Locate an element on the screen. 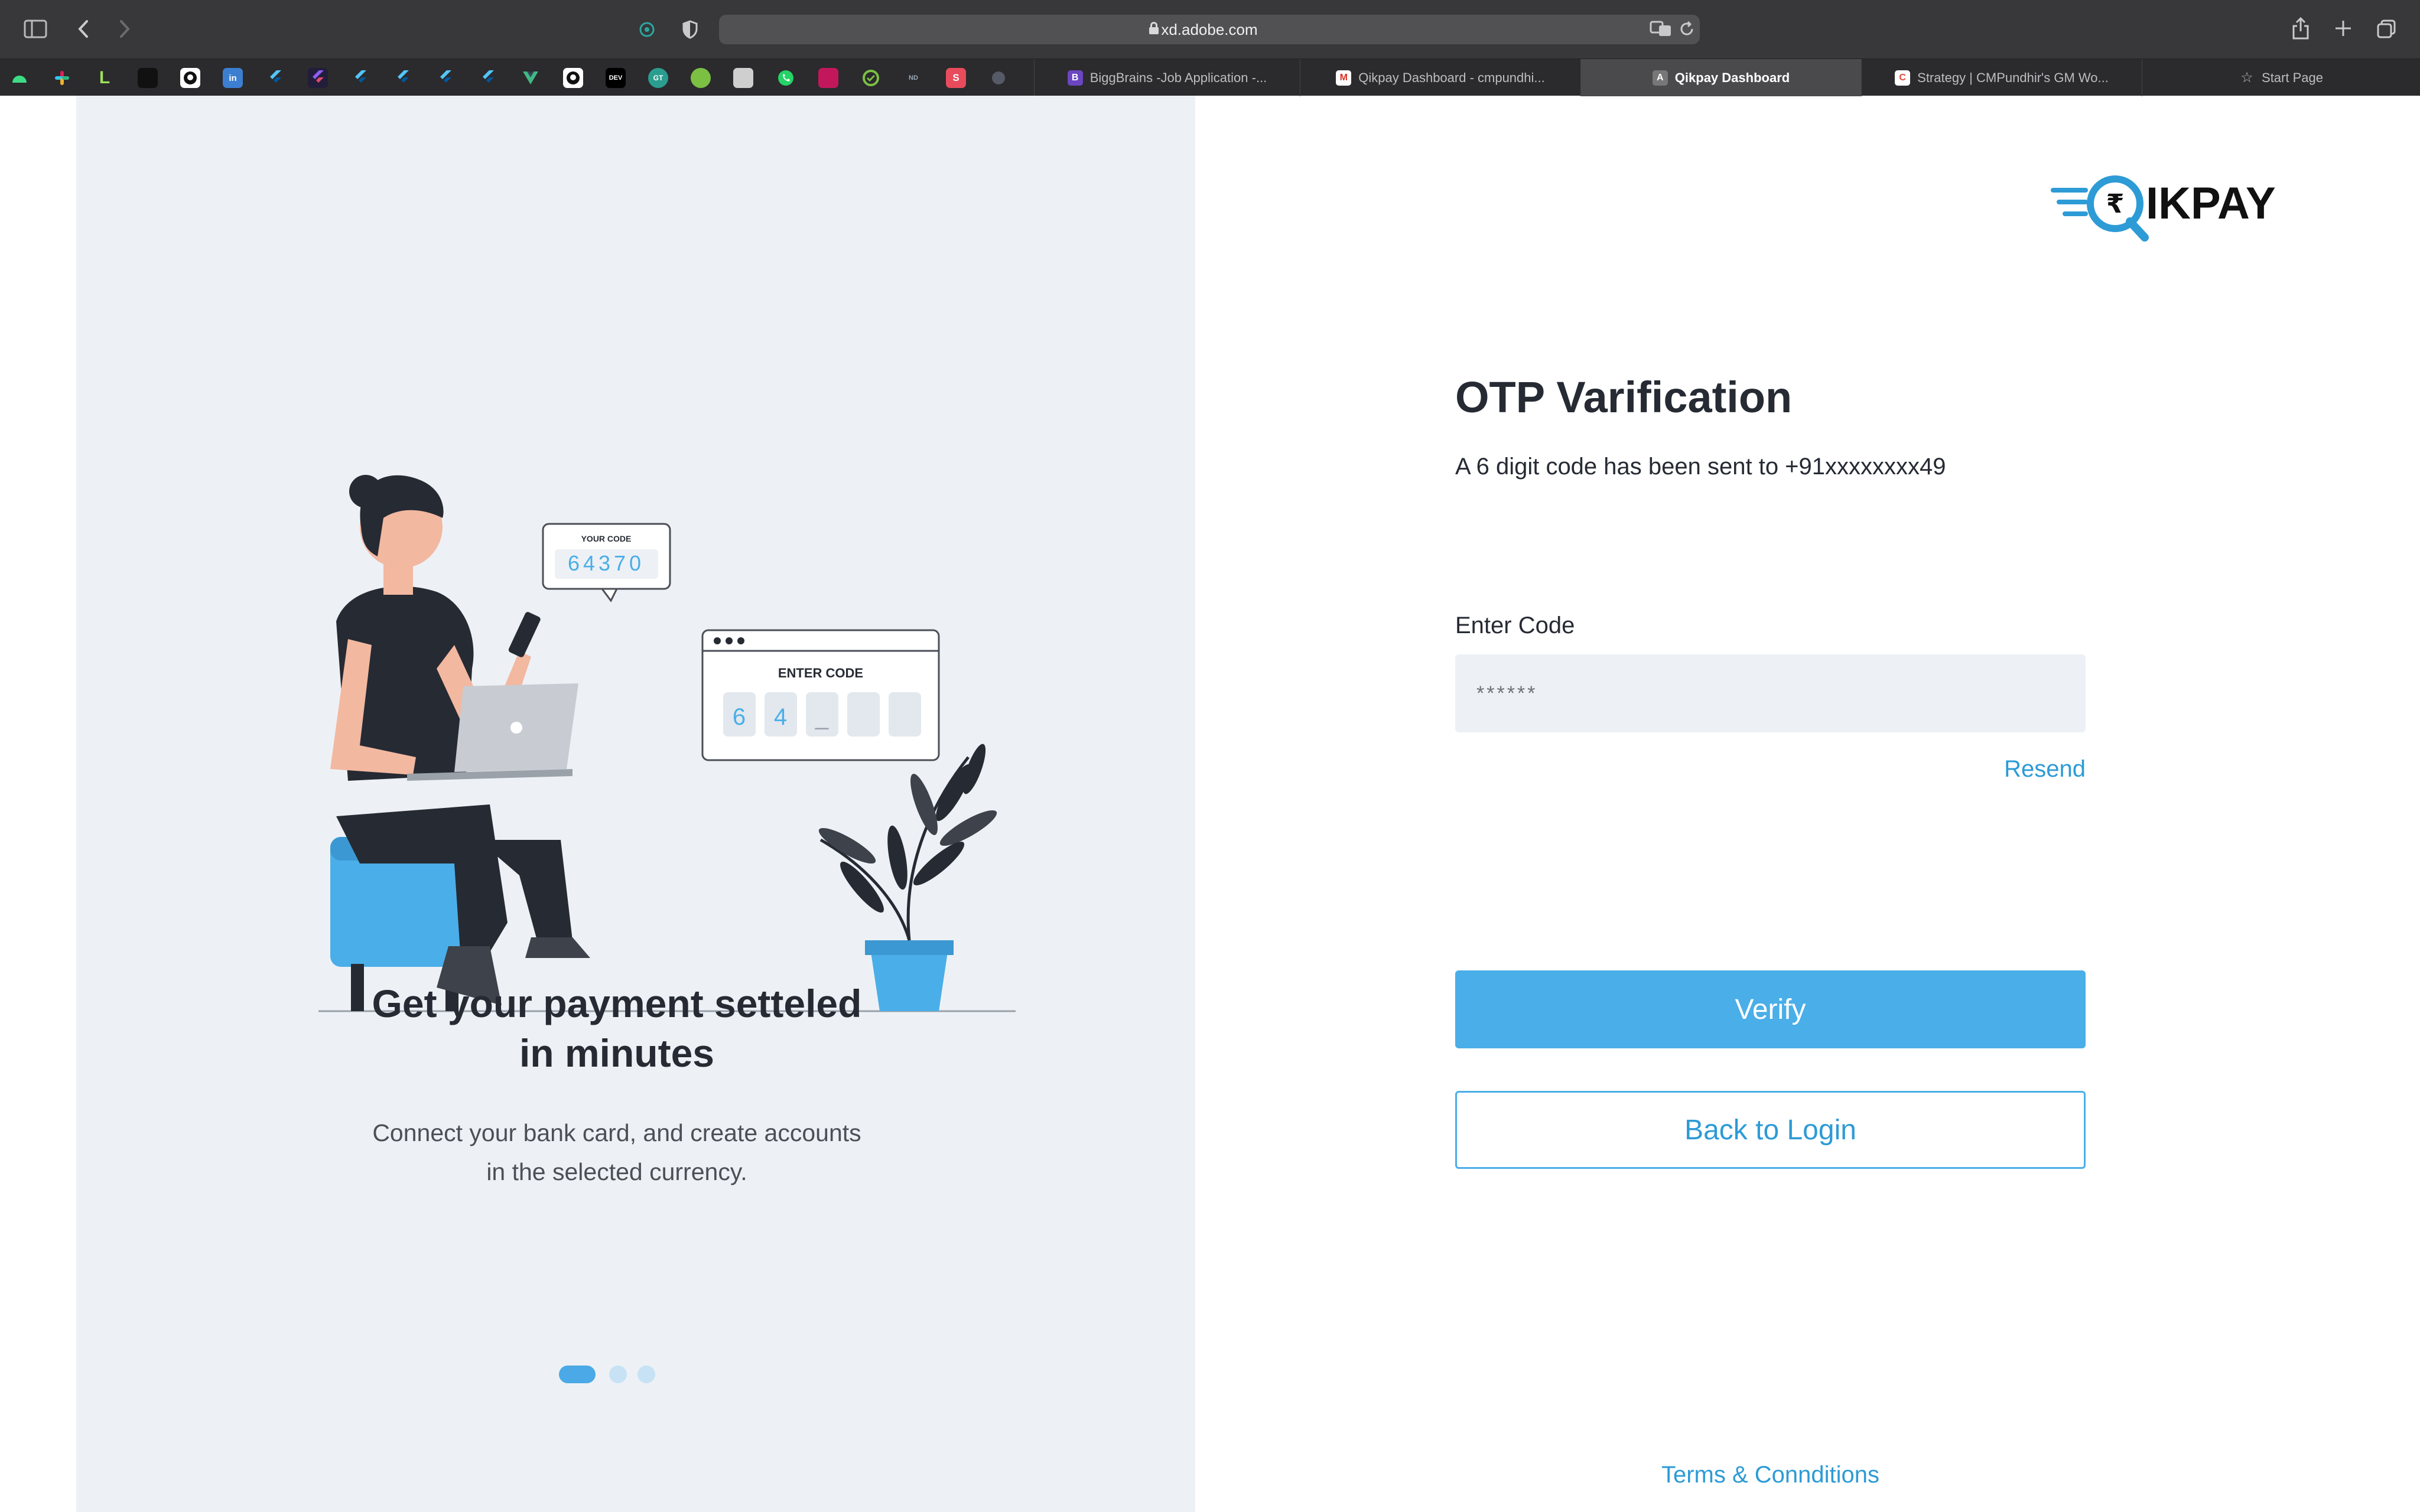 This screenshot has width=2420, height=1512. tab-favicon-icon: C is located at coordinates (1903, 78).